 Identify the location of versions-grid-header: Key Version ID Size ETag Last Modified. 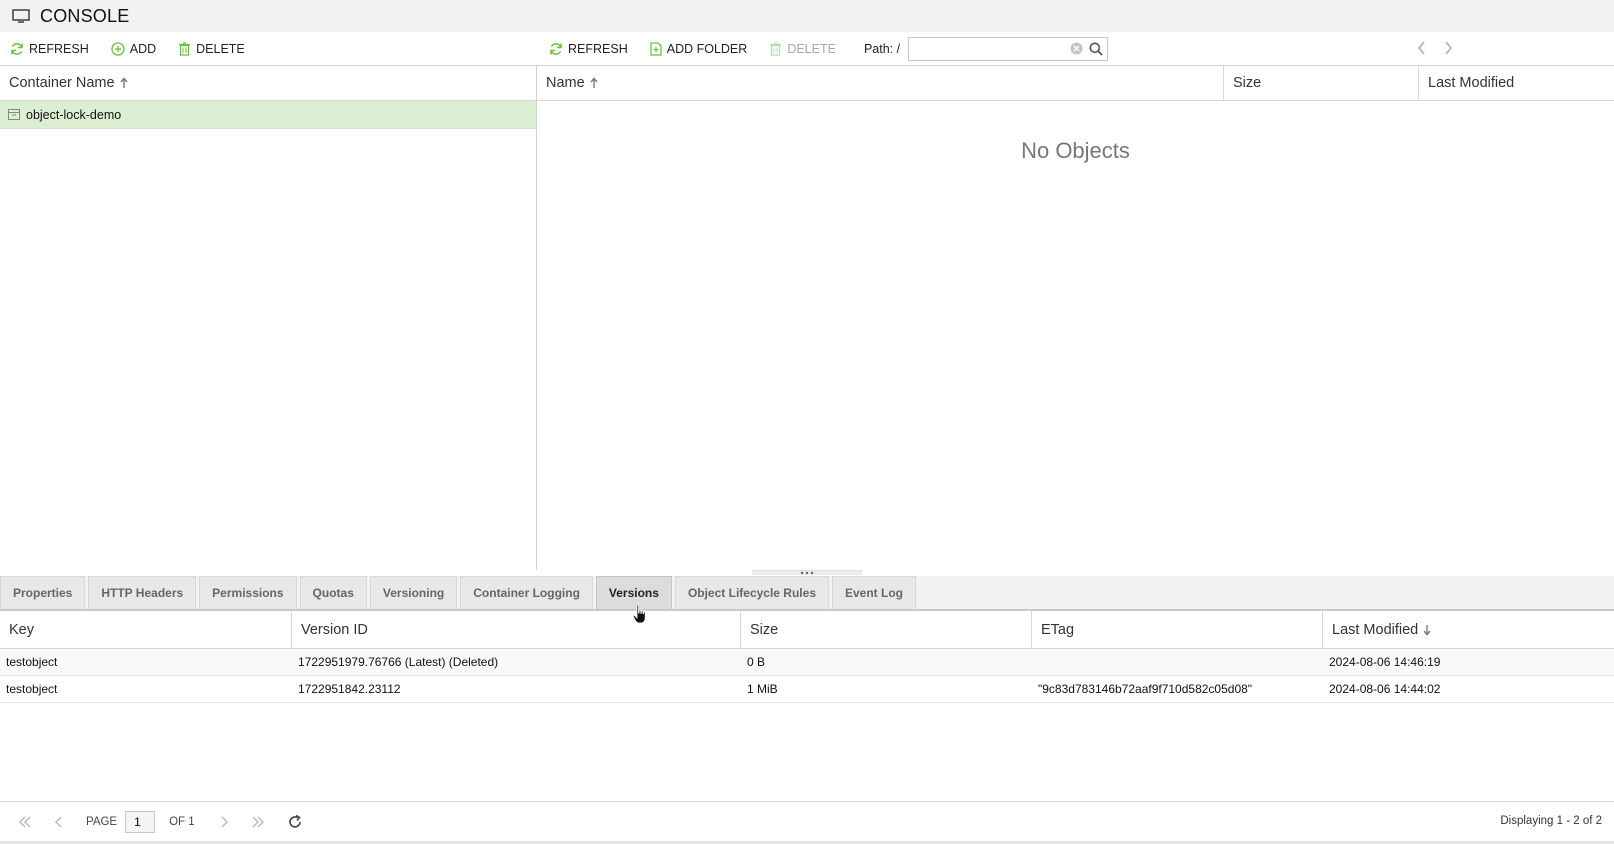
(807, 630).